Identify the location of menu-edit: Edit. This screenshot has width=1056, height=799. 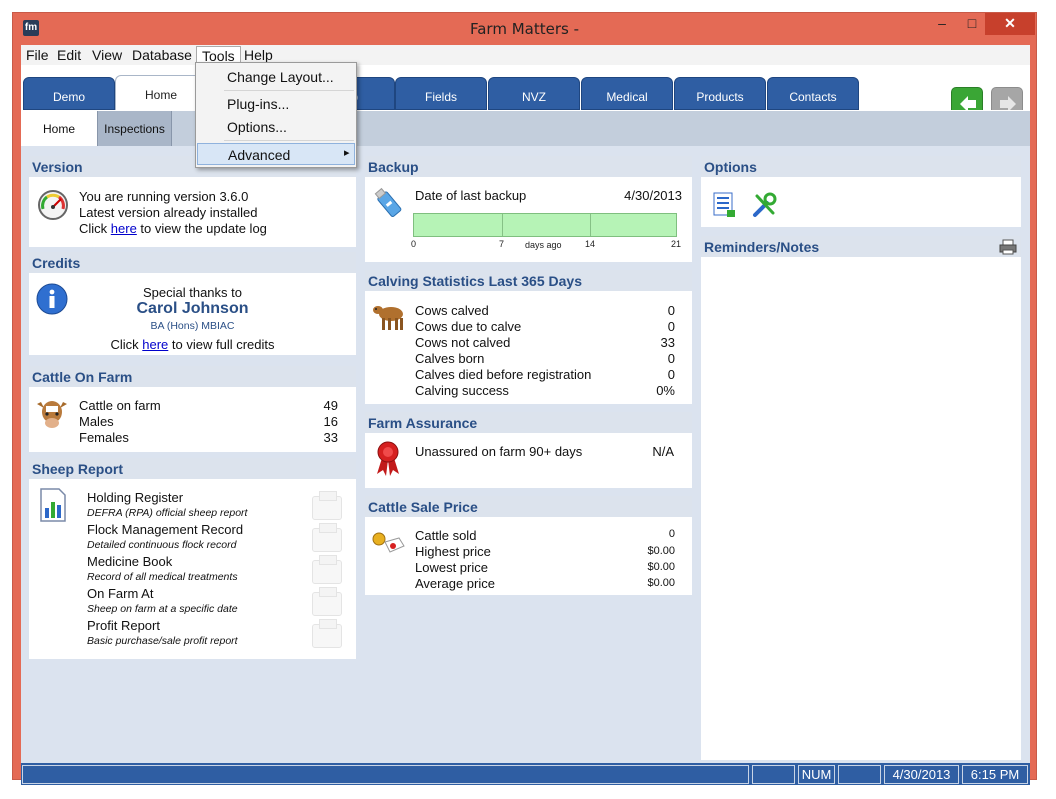
(69, 55).